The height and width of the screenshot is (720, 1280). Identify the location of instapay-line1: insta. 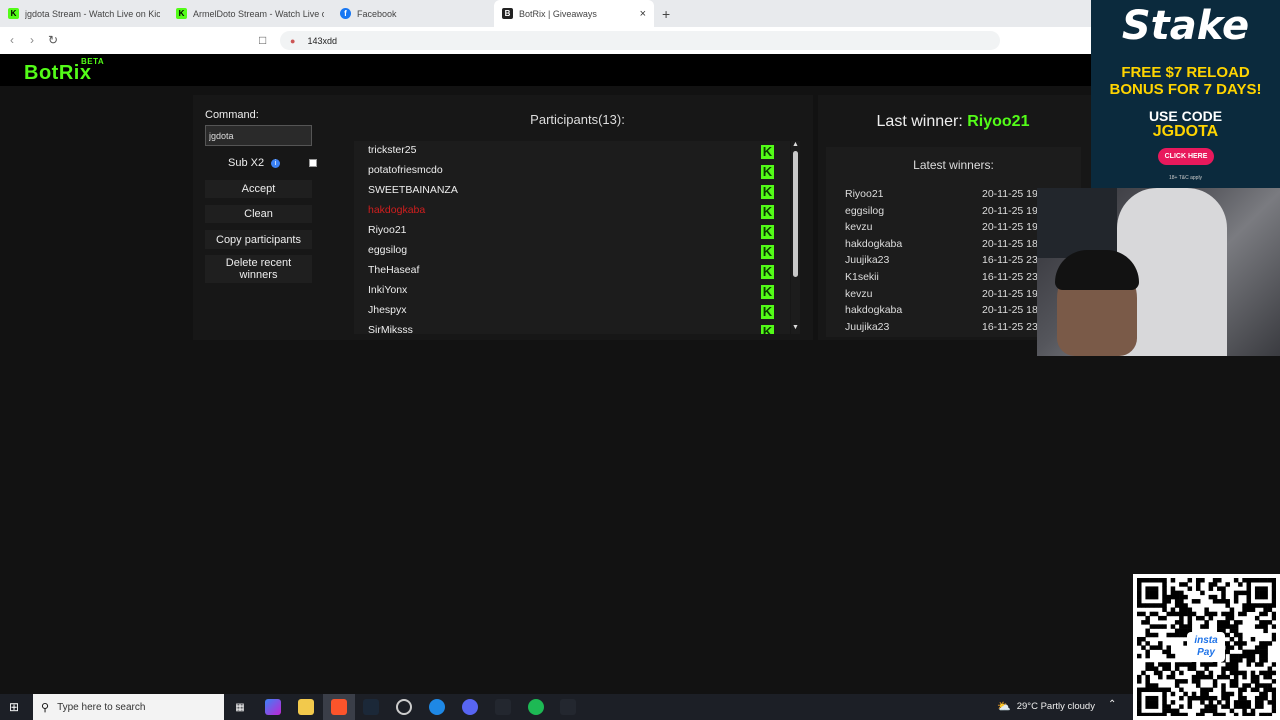
(1206, 640).